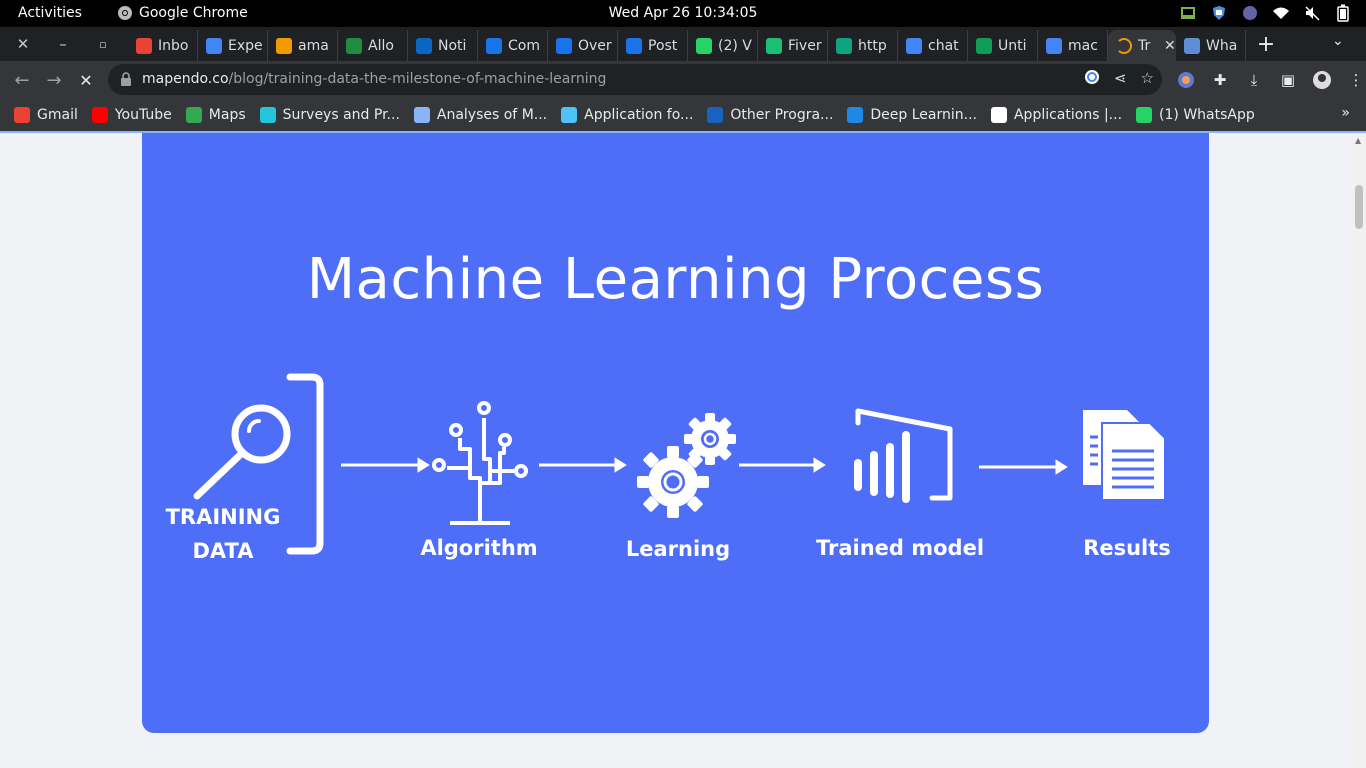  What do you see at coordinates (131, 114) in the screenshot?
I see `bookmark-1: YouTube` at bounding box center [131, 114].